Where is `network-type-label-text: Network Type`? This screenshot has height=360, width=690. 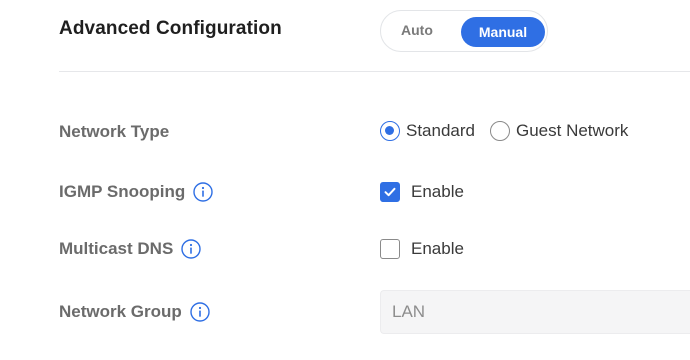
network-type-label-text: Network Type is located at coordinates (114, 131).